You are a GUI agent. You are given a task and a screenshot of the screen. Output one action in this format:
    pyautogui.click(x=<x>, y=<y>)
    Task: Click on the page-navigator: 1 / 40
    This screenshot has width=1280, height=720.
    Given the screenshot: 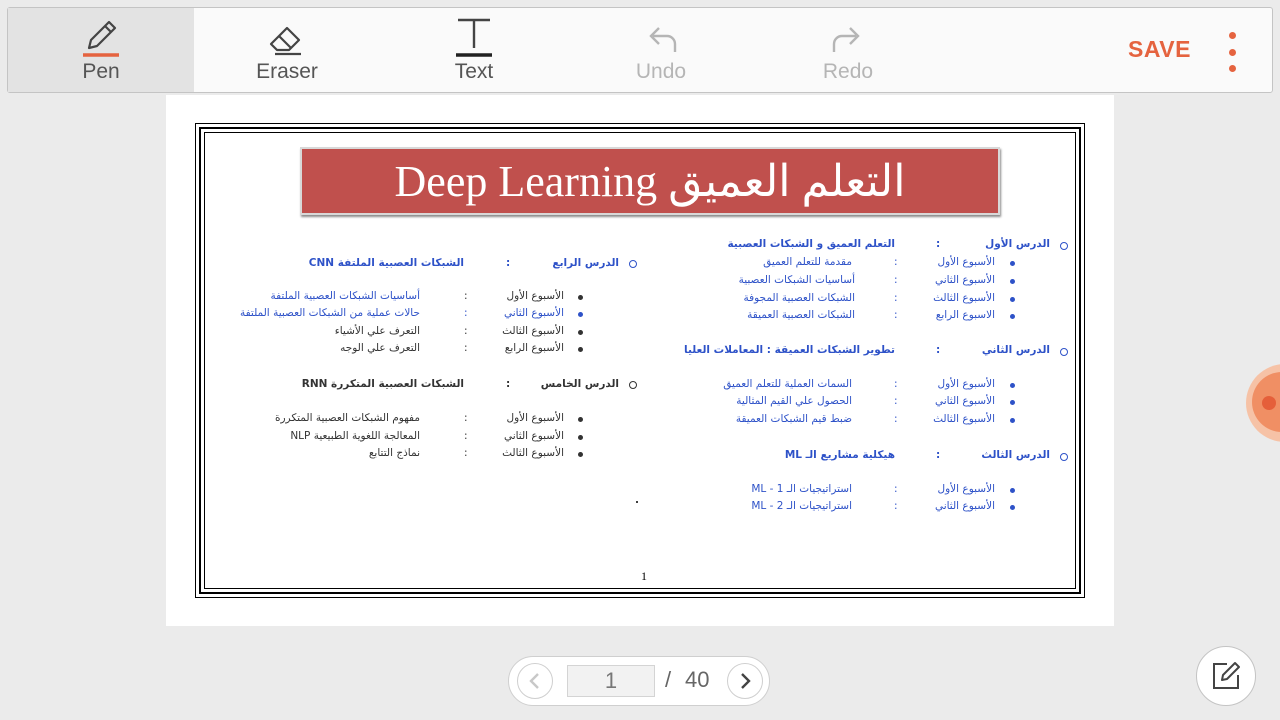 What is the action you would take?
    pyautogui.click(x=639, y=681)
    